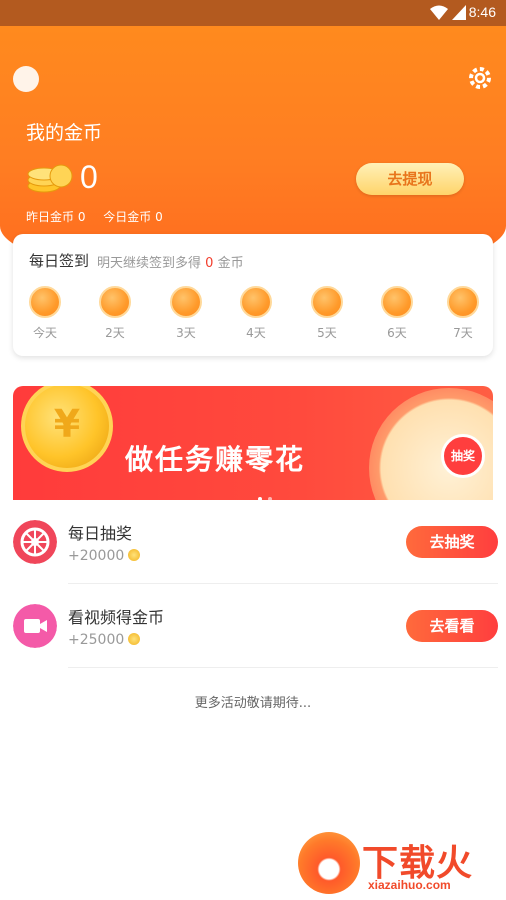 This screenshot has width=506, height=900. Describe the element at coordinates (397, 333) in the screenshot. I see `signin-day-label: 6天` at that location.